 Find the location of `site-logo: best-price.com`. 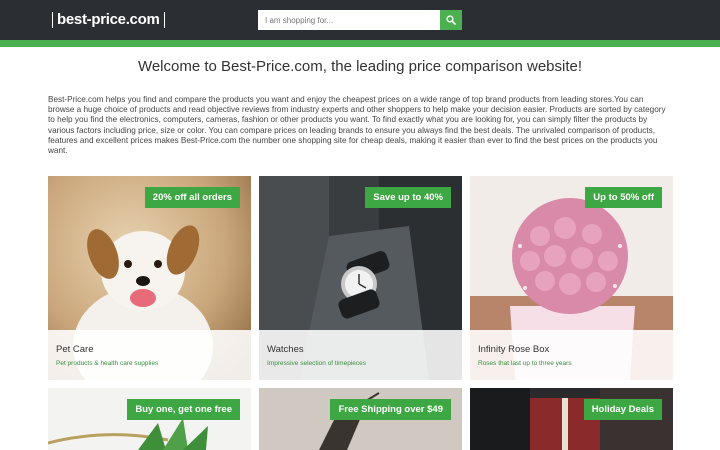

site-logo: best-price.com is located at coordinates (108, 19).